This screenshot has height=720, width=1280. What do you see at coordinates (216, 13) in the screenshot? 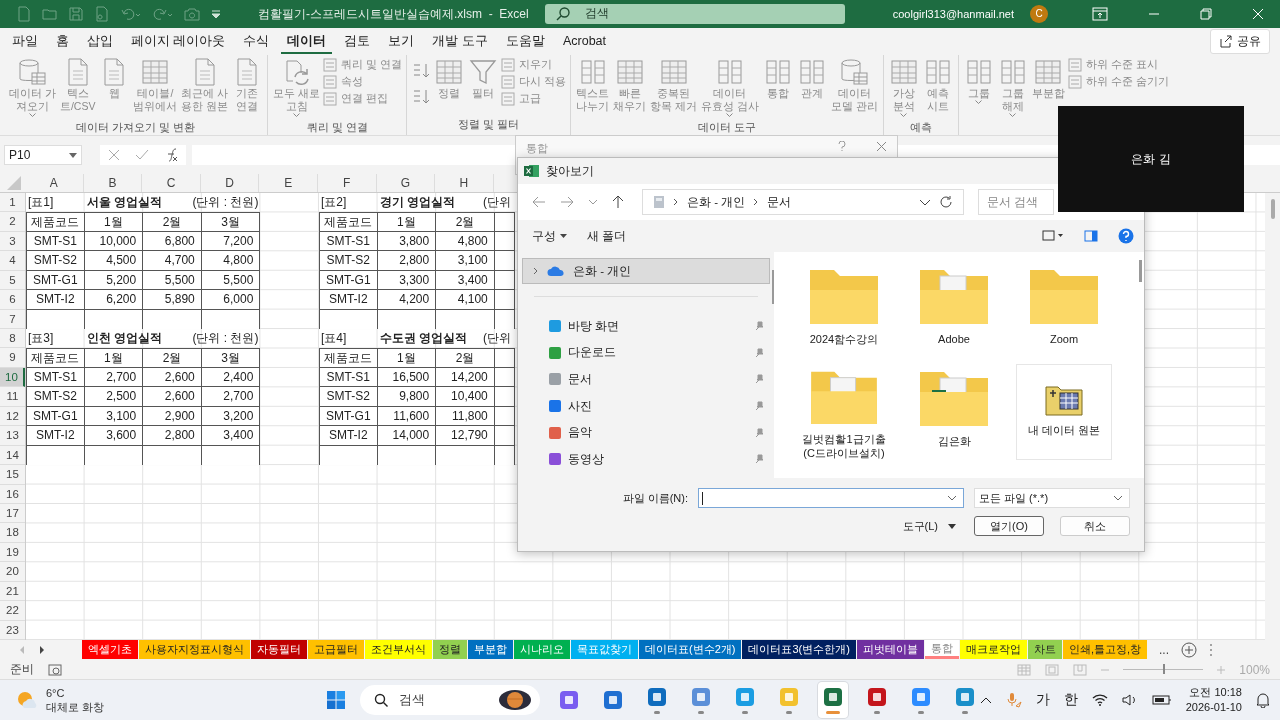
I see `customize-dropdown-icon` at bounding box center [216, 13].